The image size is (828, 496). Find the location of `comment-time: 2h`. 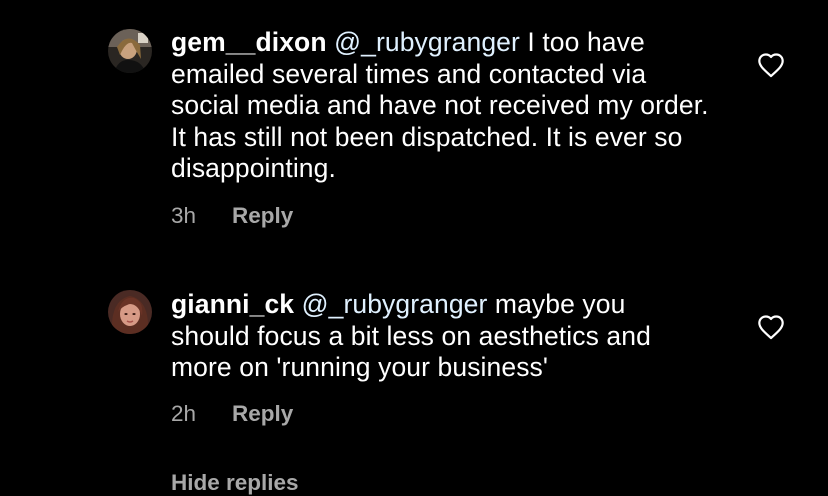

comment-time: 2h is located at coordinates (184, 413).